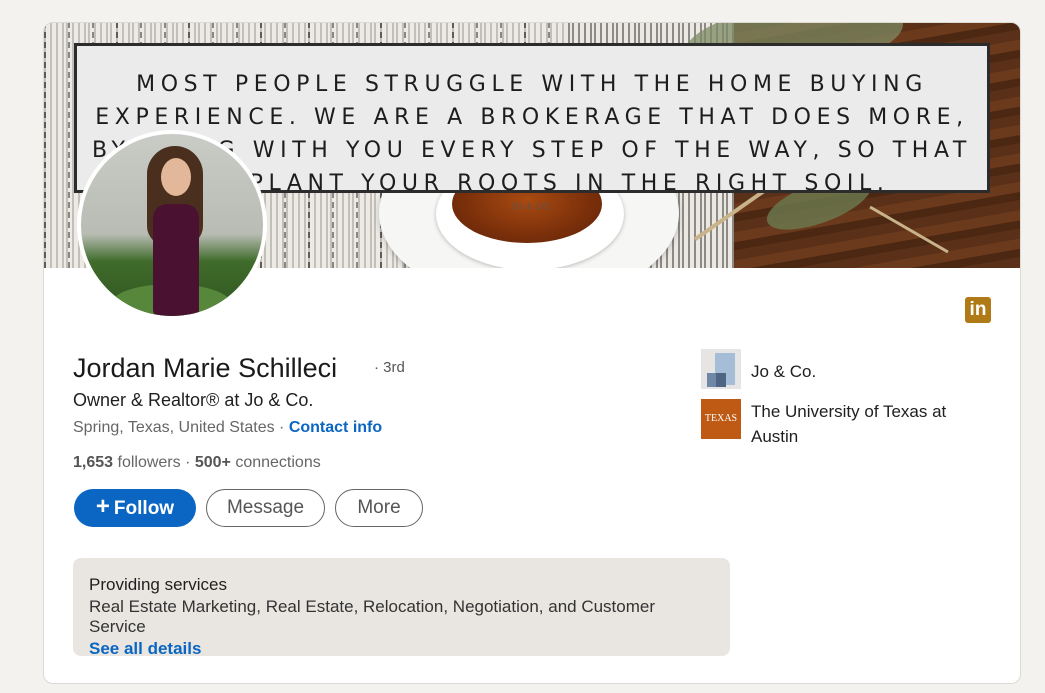 This screenshot has width=1045, height=693. I want to click on profile-name: Jordan Marie Schilleci, so click(205, 368).